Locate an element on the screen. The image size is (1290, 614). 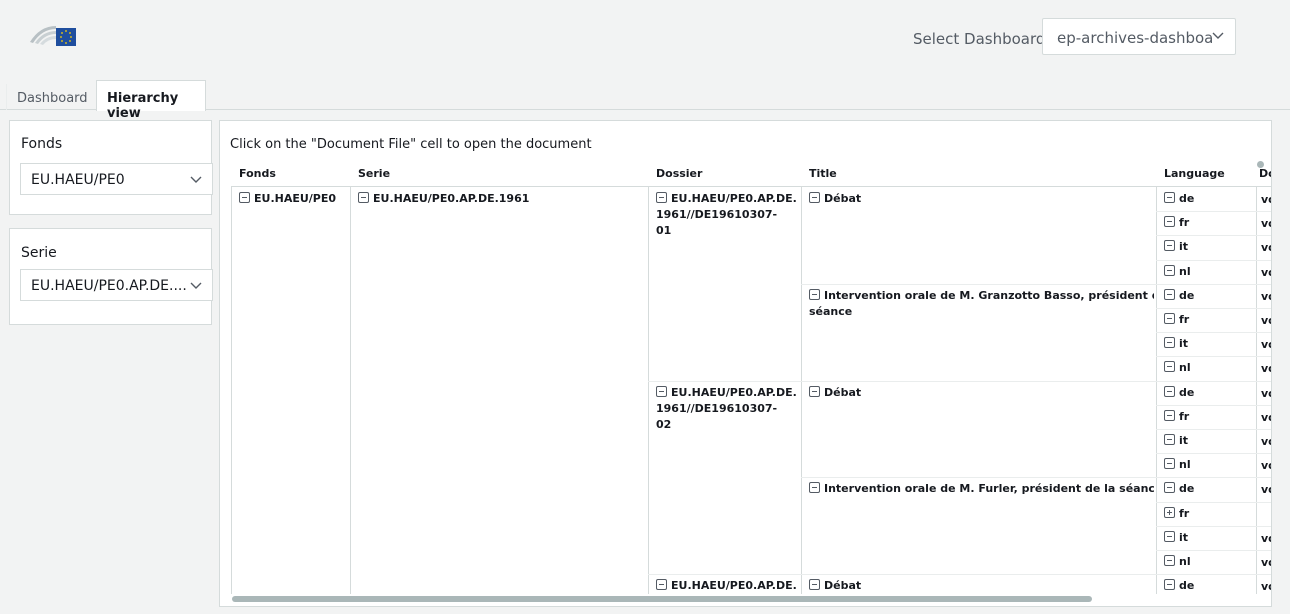
column-header-language: Language is located at coordinates (1206, 175).